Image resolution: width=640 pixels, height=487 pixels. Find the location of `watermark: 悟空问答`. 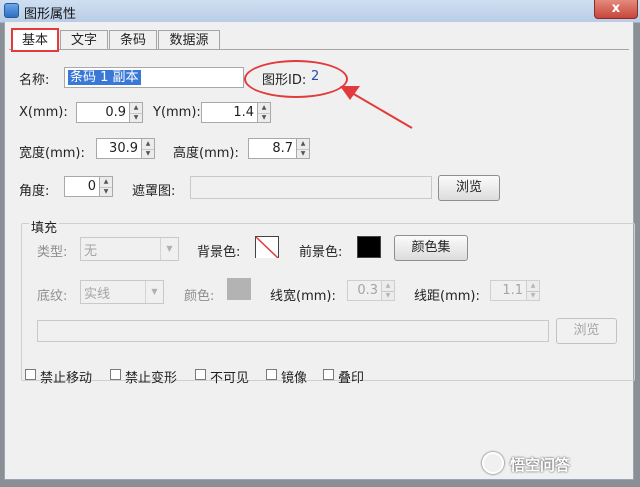

watermark: 悟空问答 is located at coordinates (526, 463).